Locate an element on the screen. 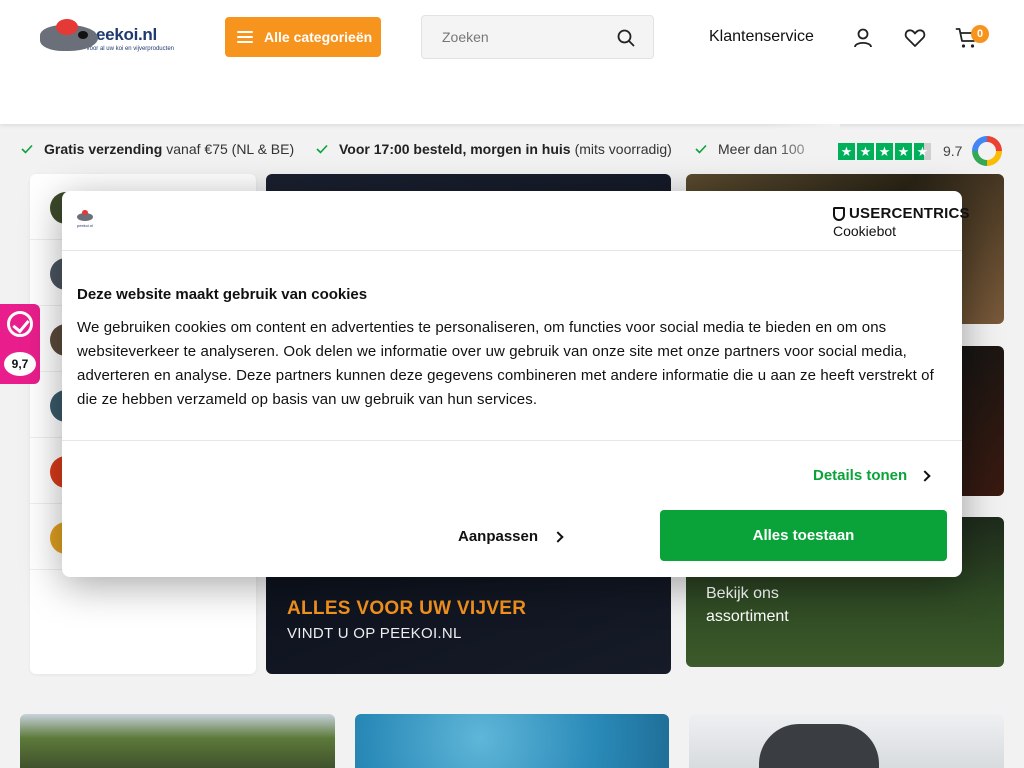 This screenshot has height=768, width=1024. search-icon is located at coordinates (626, 38).